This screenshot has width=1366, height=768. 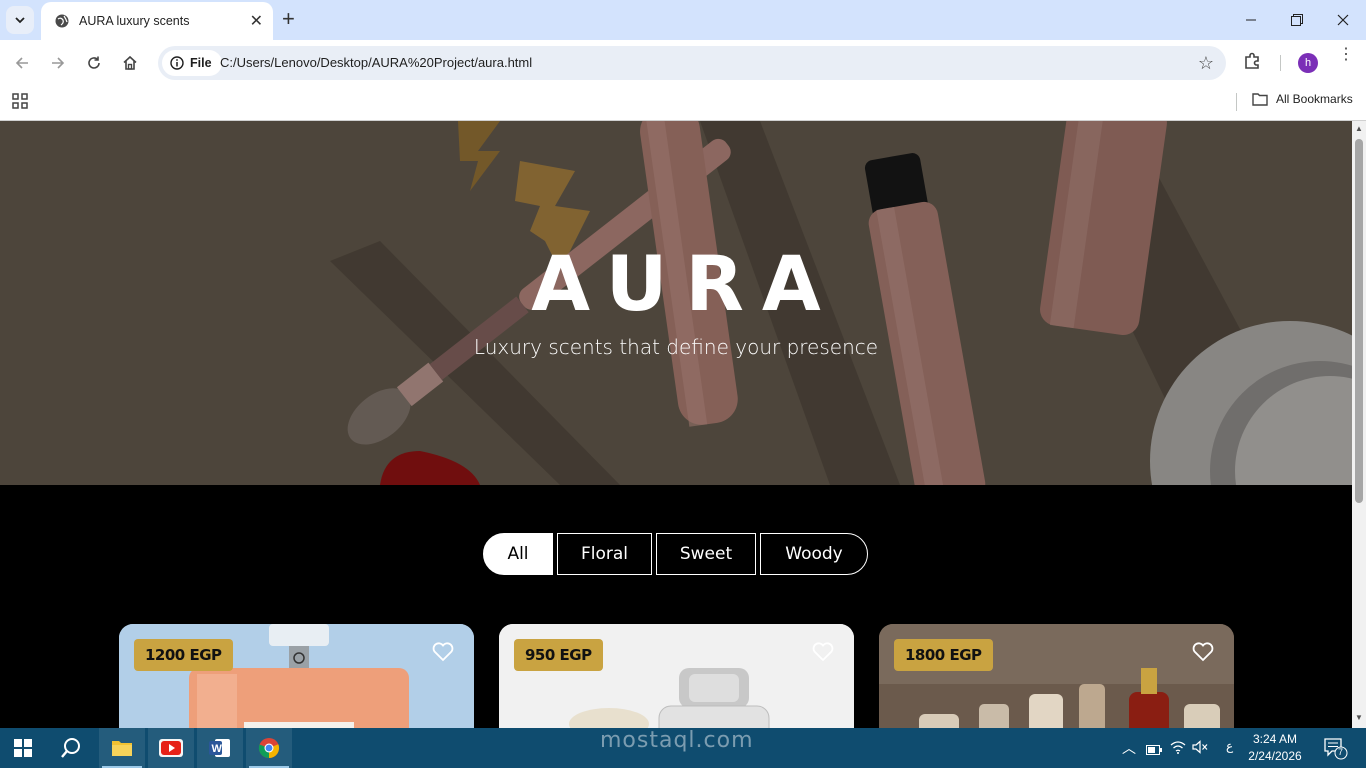 What do you see at coordinates (814, 554) in the screenshot?
I see `filter-woody-button: Woody` at bounding box center [814, 554].